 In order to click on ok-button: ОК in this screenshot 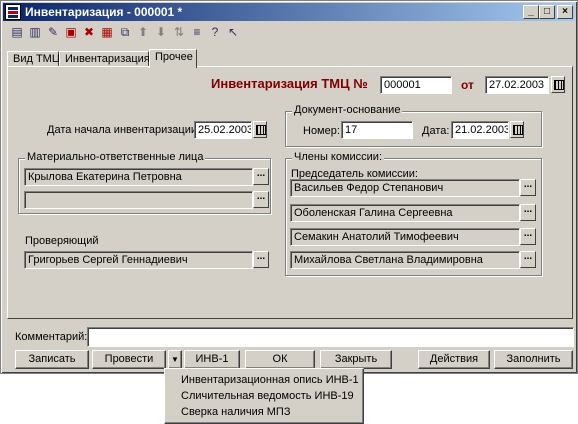, I will do `click(280, 359)`.